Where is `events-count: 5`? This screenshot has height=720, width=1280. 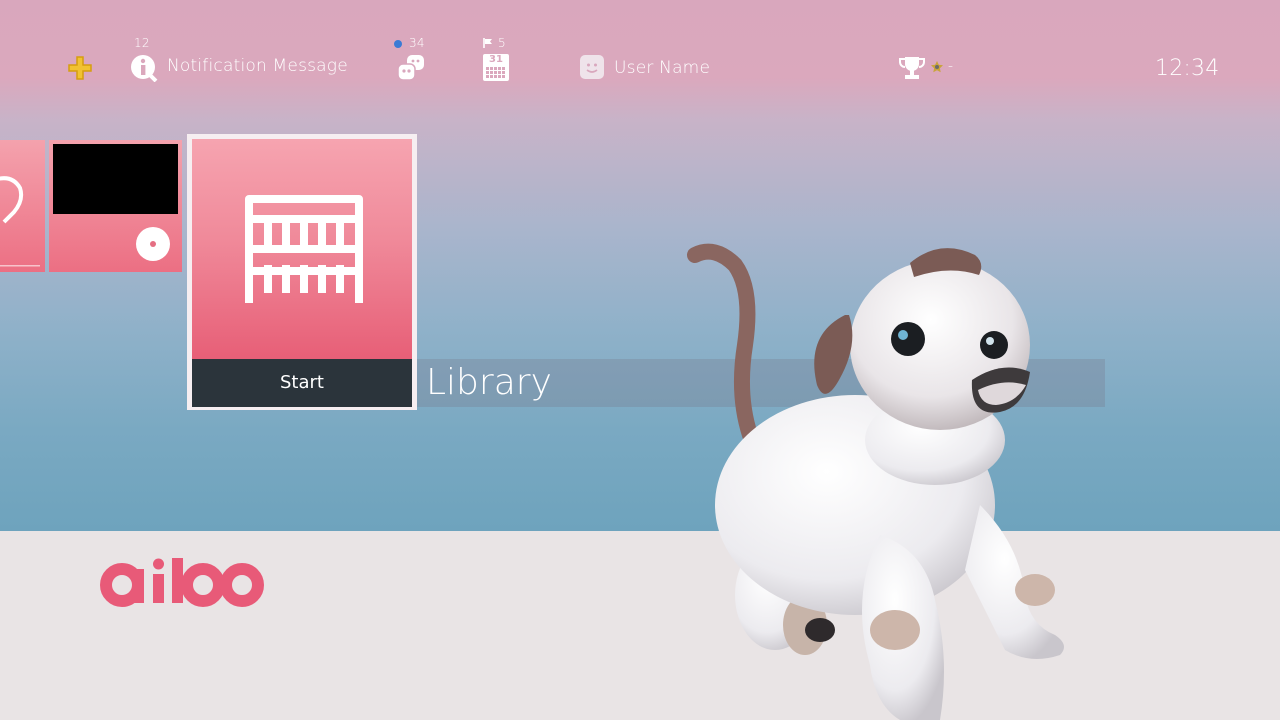
events-count: 5 is located at coordinates (502, 43).